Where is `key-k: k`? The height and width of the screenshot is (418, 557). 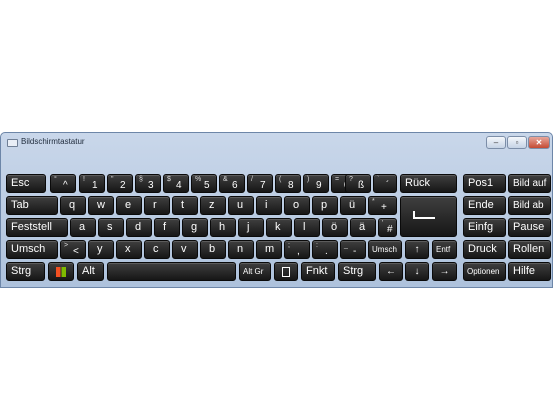 key-k: k is located at coordinates (279, 227).